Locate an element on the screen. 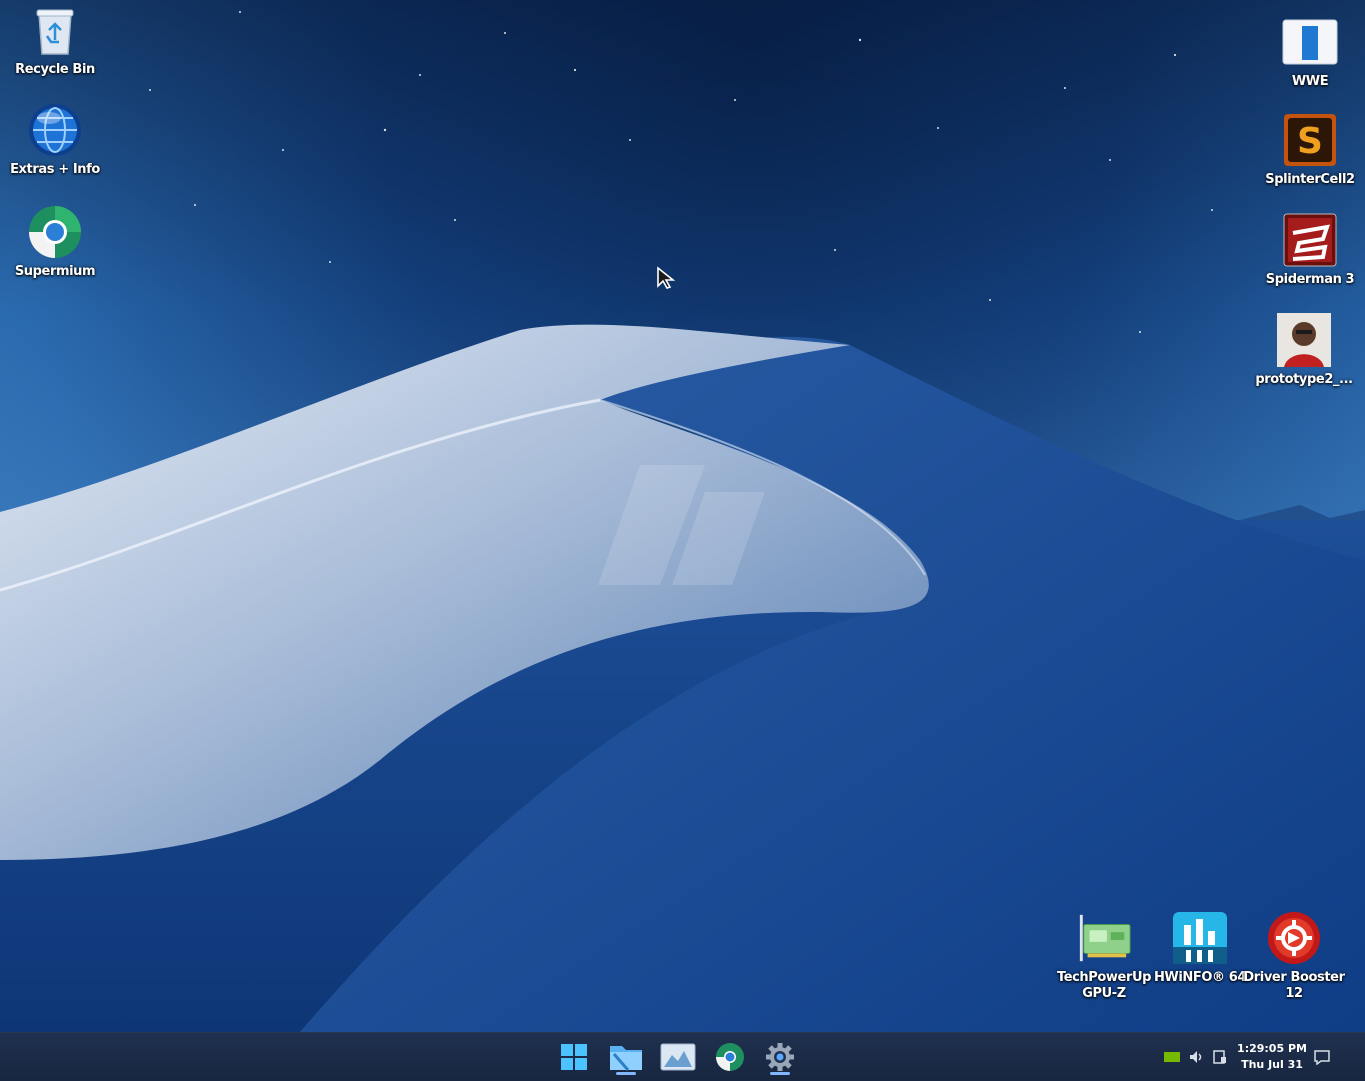 This screenshot has width=1365, height=1081. folder-icon is located at coordinates (626, 1058).